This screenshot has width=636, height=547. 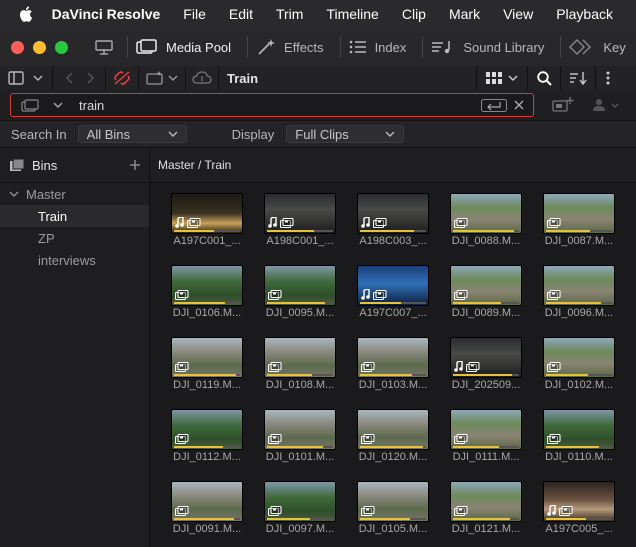 I want to click on clear-search-icon, so click(x=519, y=105).